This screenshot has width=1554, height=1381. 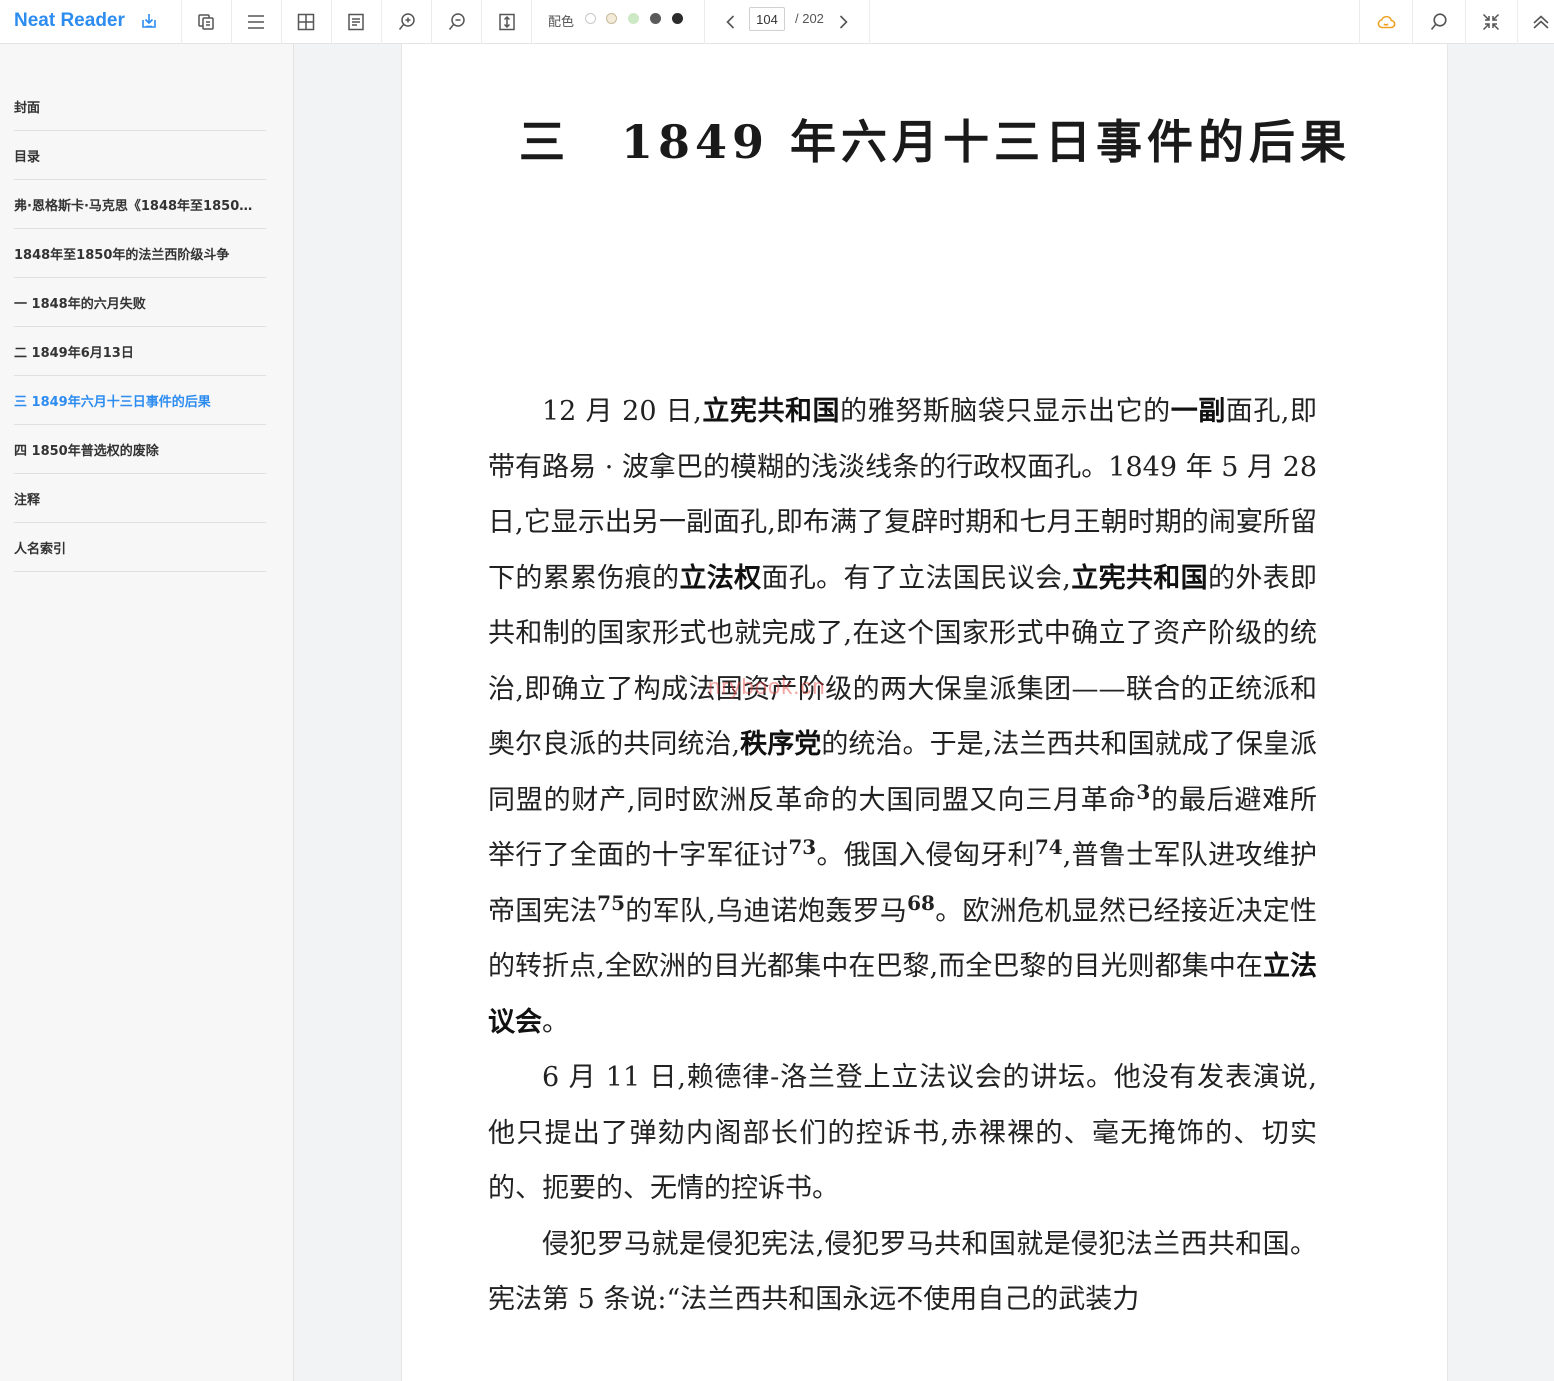 I want to click on brand: Neat Reader, so click(x=86, y=21).